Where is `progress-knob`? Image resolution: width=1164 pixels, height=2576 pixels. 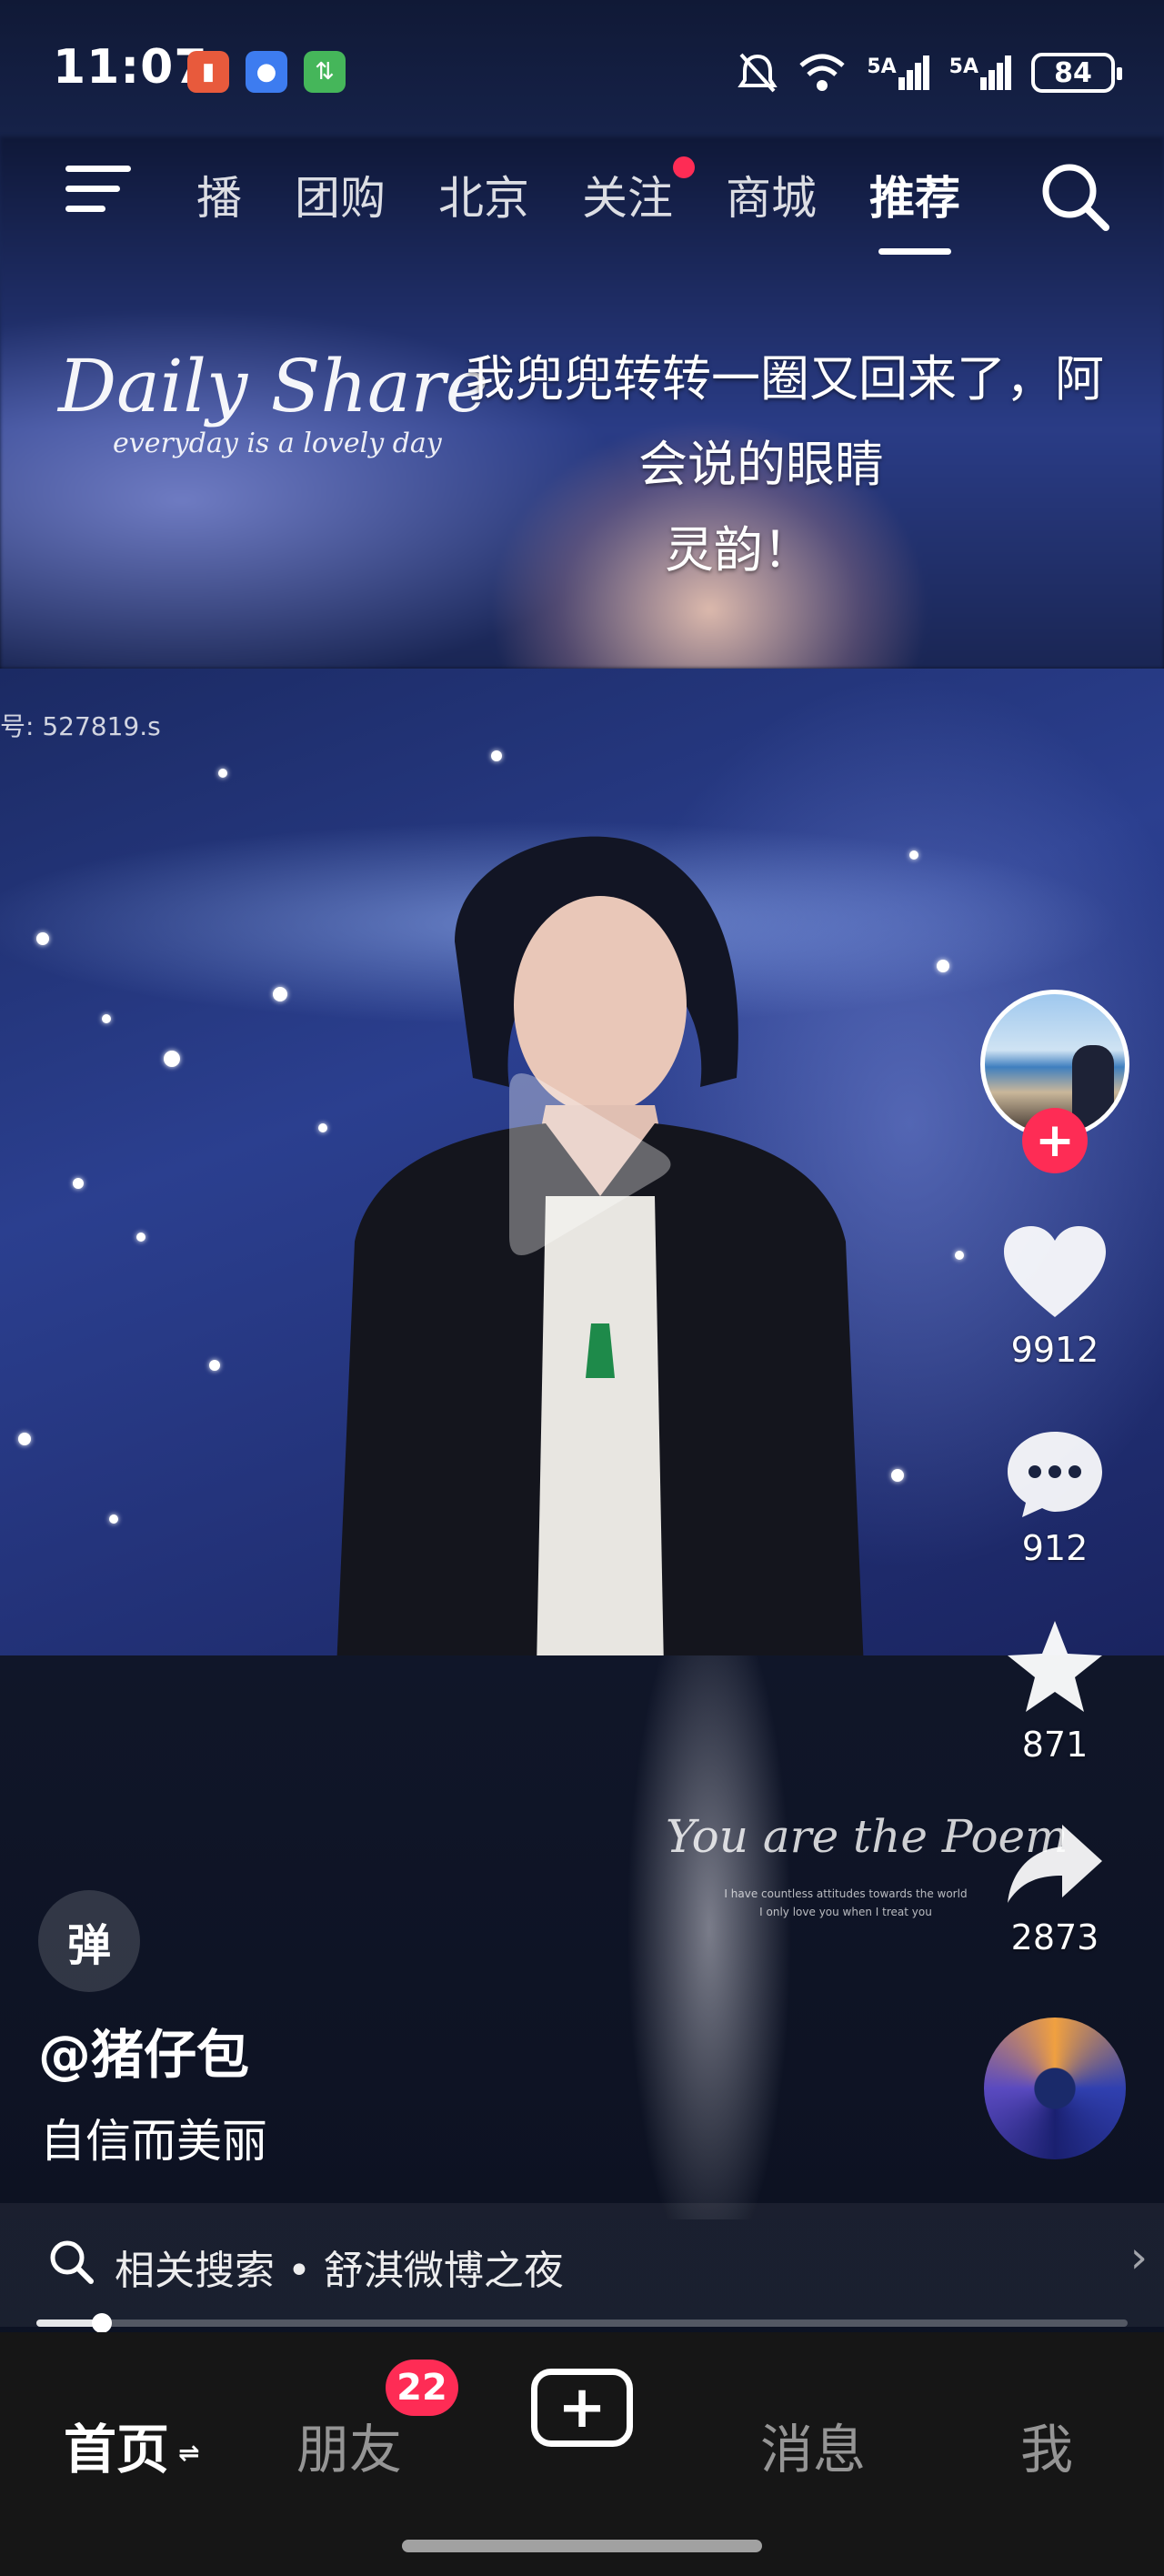 progress-knob is located at coordinates (102, 2323).